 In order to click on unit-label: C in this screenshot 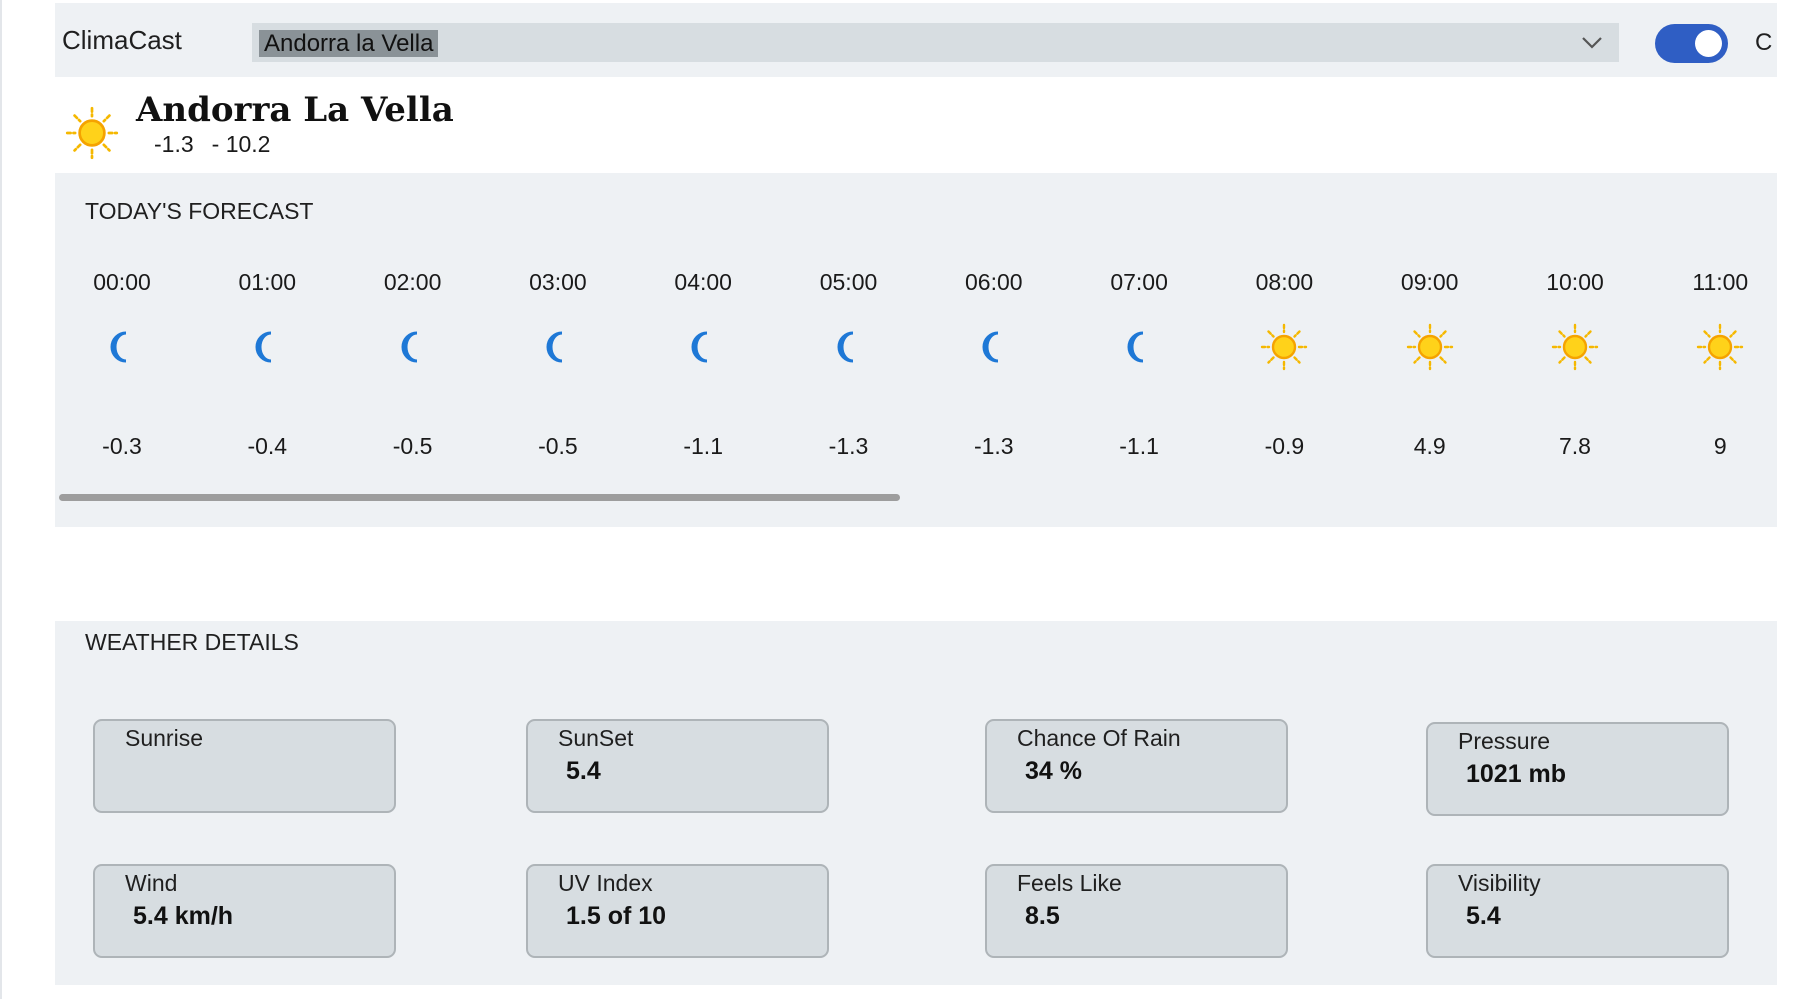, I will do `click(1764, 42)`.